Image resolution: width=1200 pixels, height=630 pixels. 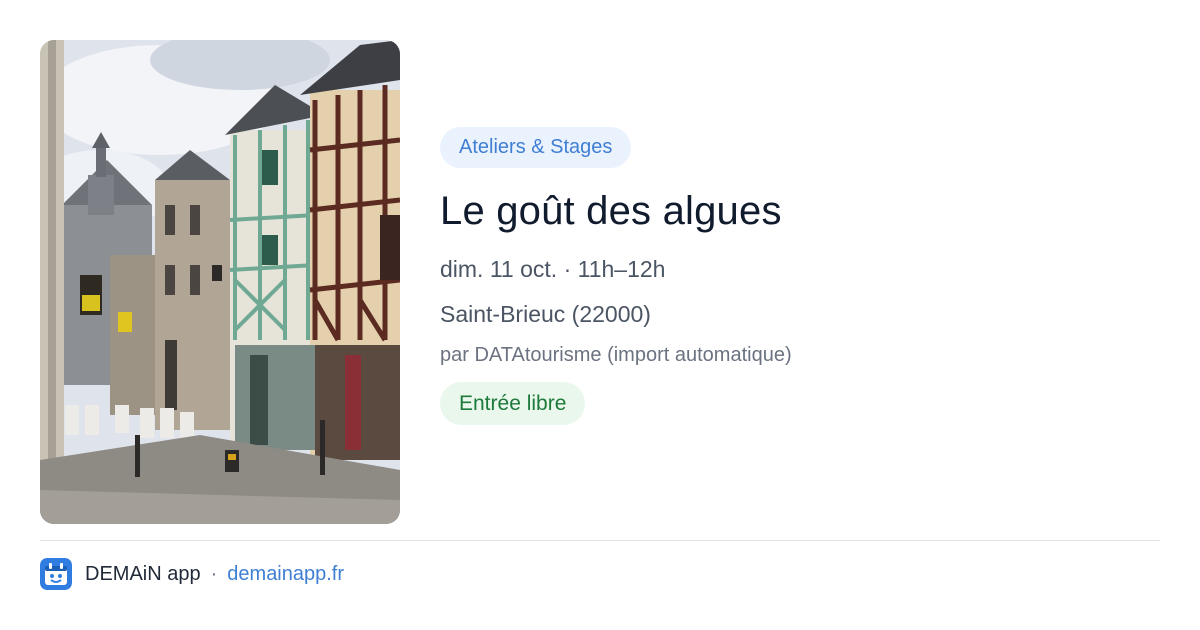 What do you see at coordinates (536, 147) in the screenshot?
I see `category-badge: Ateliers & Stages` at bounding box center [536, 147].